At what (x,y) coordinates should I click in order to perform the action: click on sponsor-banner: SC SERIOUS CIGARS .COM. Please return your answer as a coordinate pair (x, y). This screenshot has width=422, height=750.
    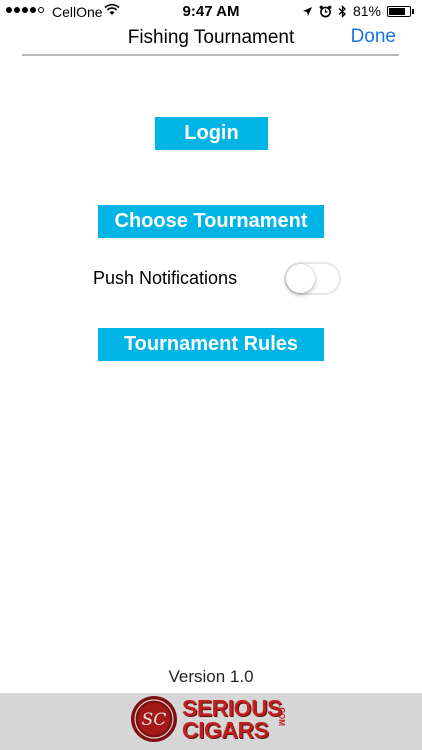
    Looking at the image, I should click on (211, 721).